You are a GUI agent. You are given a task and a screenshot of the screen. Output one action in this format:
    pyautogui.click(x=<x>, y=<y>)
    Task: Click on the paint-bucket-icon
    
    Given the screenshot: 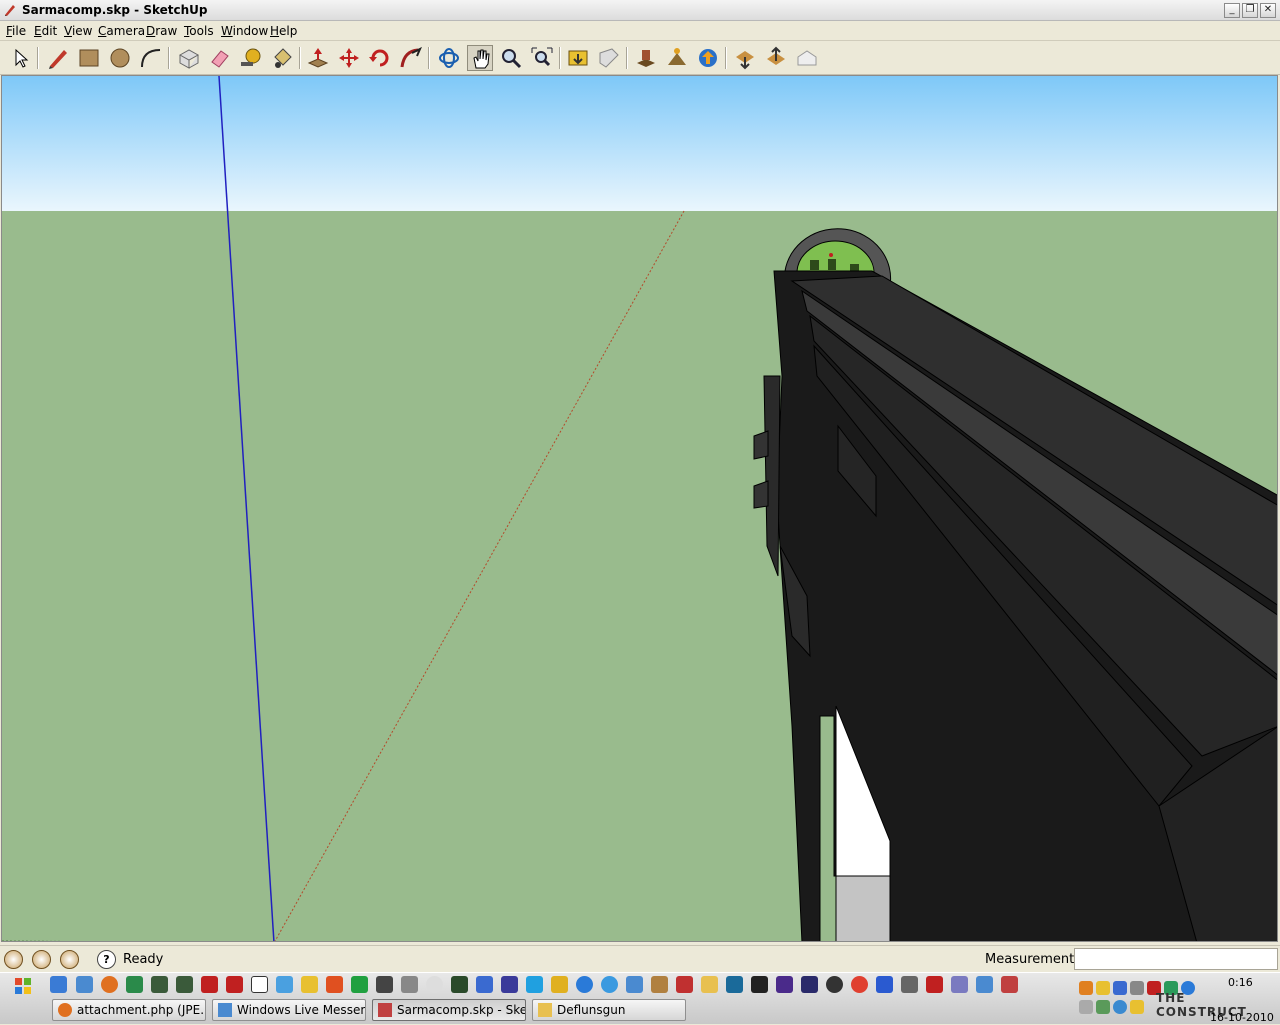 What is the action you would take?
    pyautogui.click(x=283, y=58)
    